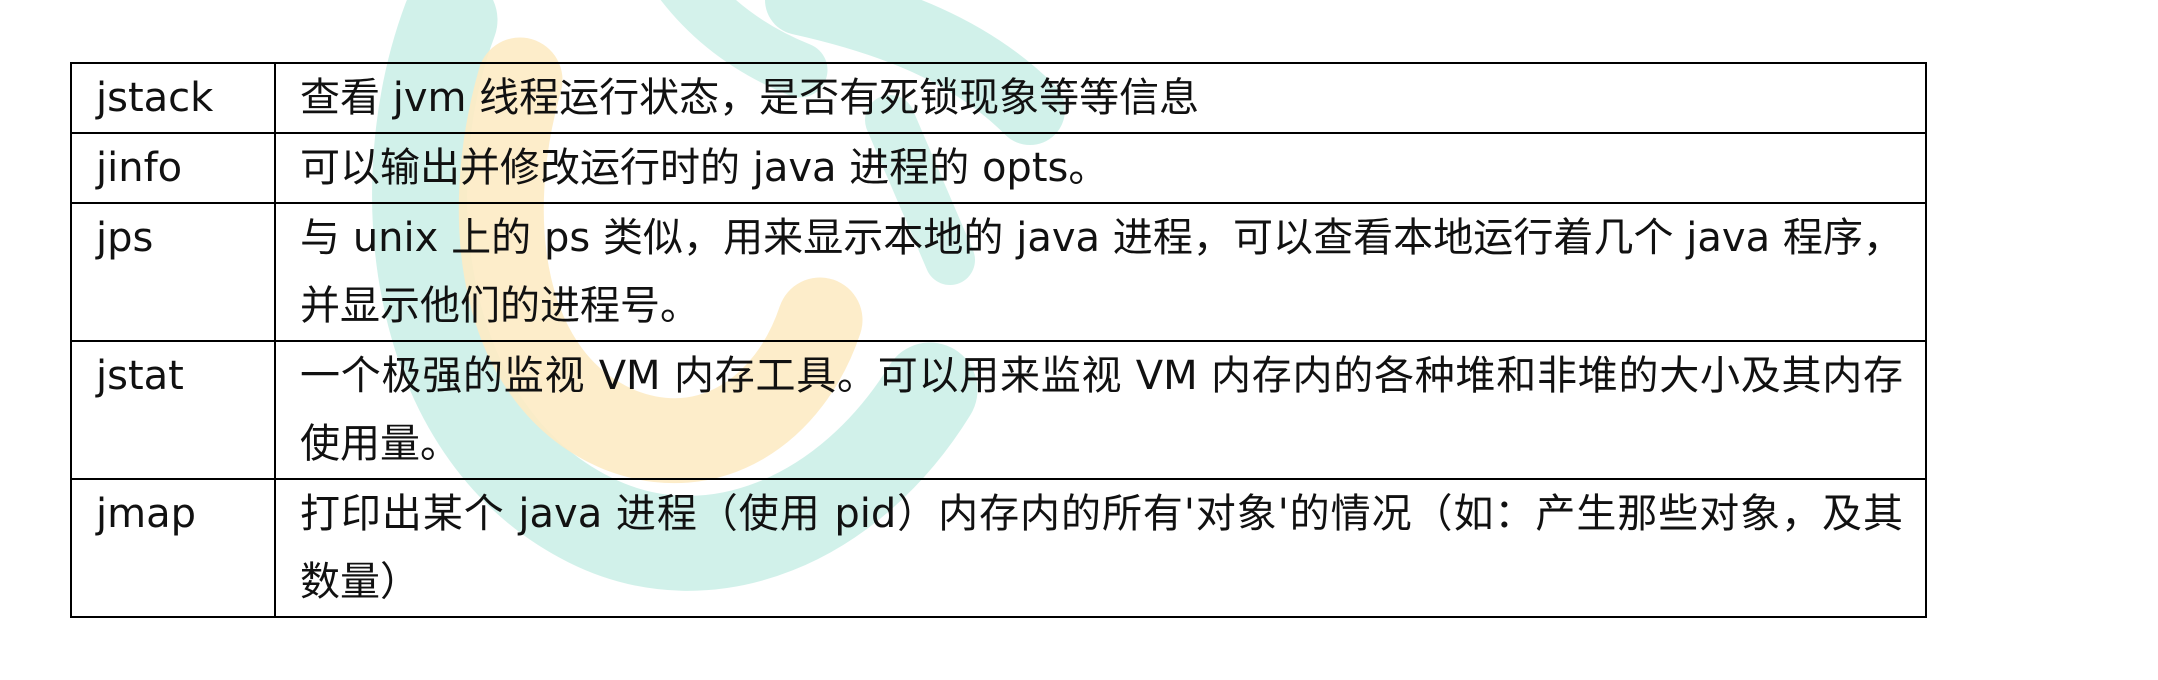  I want to click on command-cell: jmap, so click(173, 548).